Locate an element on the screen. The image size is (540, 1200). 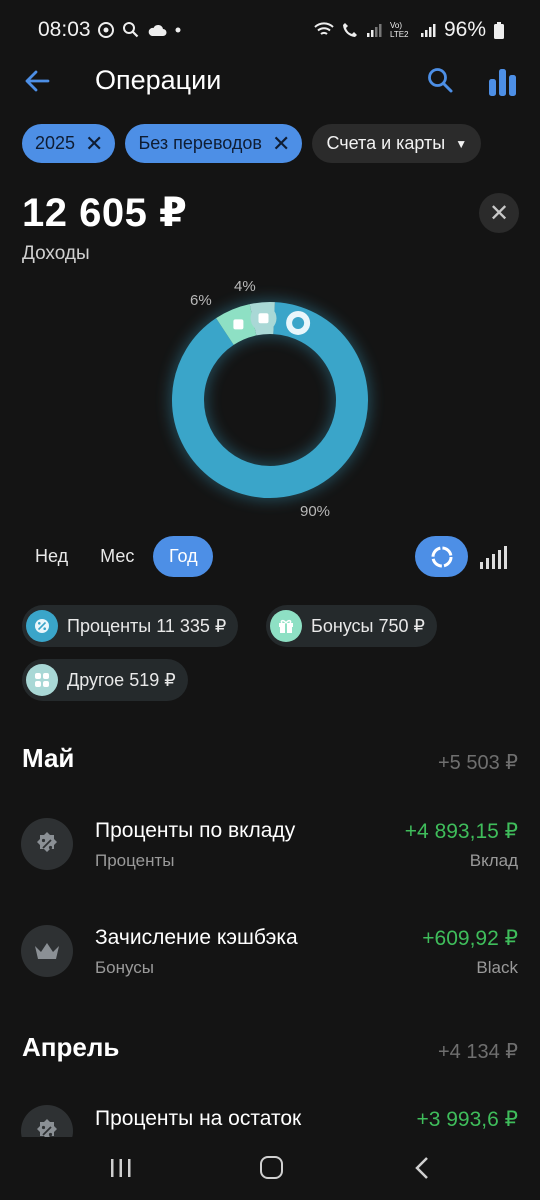
signal-icon is located at coordinates (374, 30).